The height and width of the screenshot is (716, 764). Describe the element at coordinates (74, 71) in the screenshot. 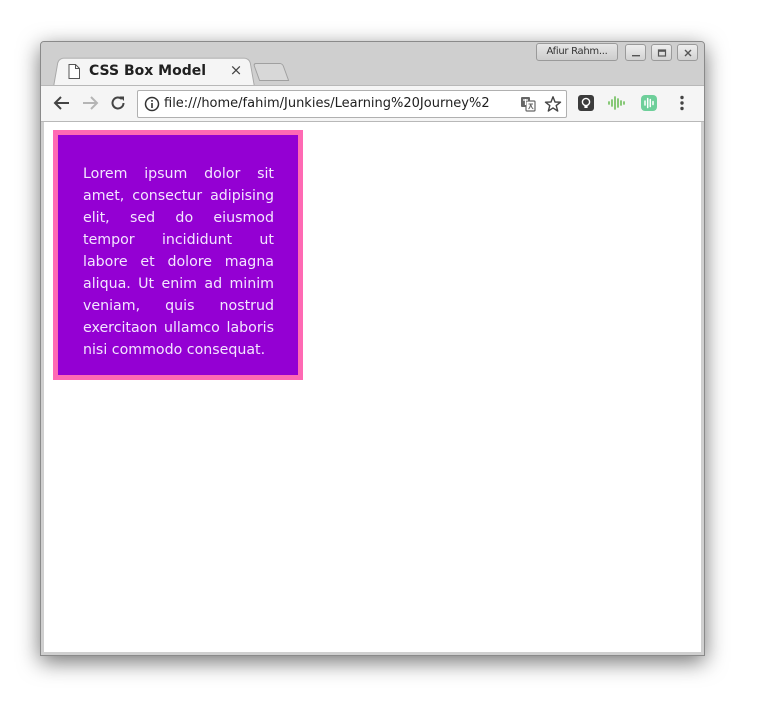

I see `document-icon` at that location.